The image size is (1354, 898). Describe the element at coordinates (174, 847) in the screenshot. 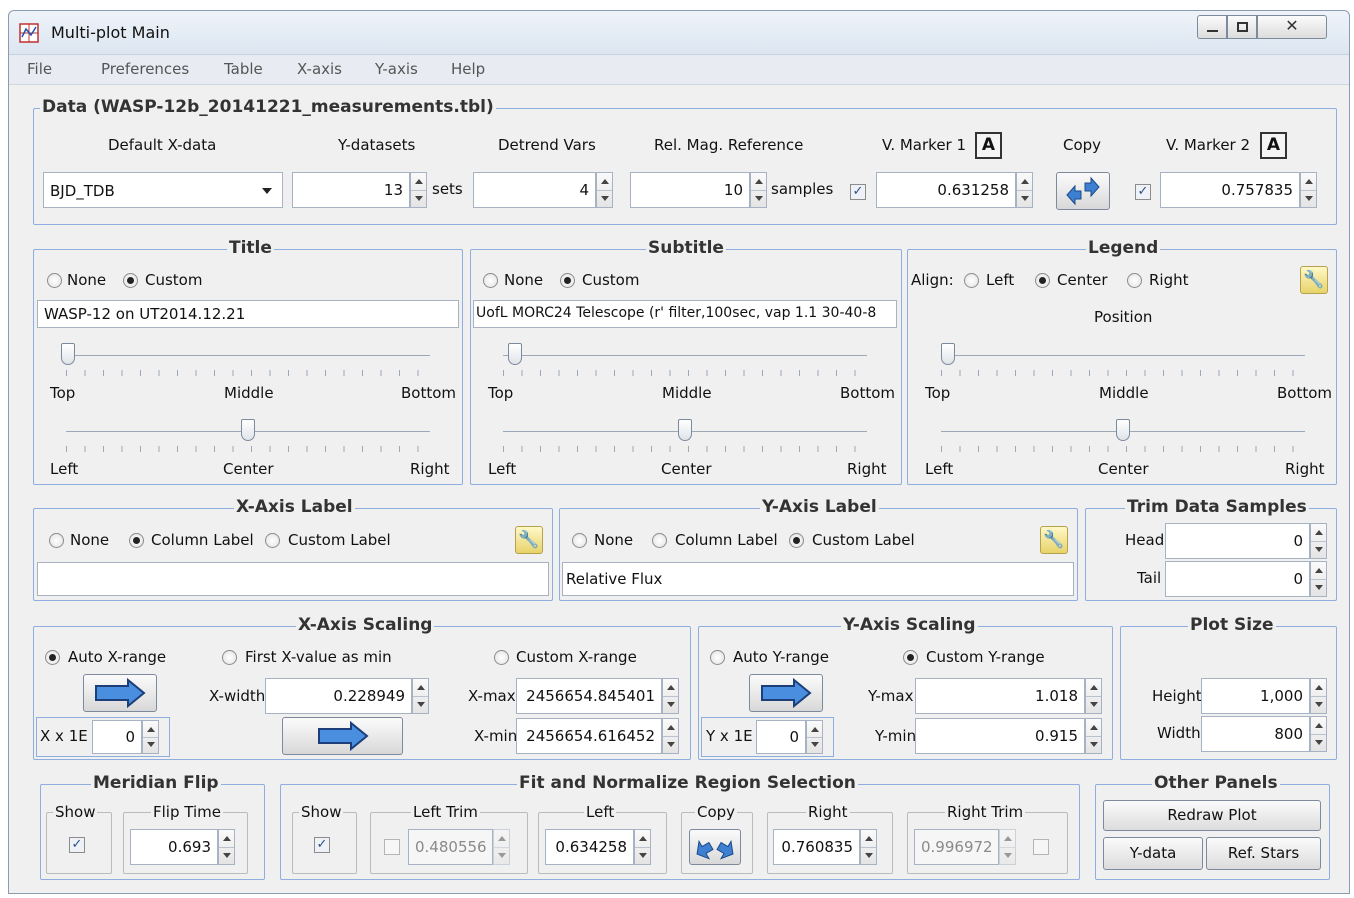

I see `fliptime-input: 0.693` at that location.